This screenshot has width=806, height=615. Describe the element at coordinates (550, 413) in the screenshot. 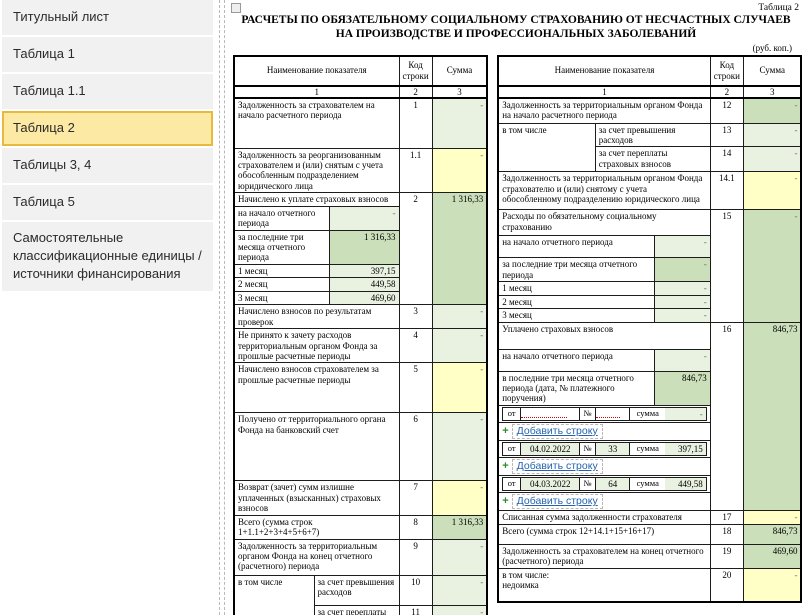

I see `payment-date-field` at that location.